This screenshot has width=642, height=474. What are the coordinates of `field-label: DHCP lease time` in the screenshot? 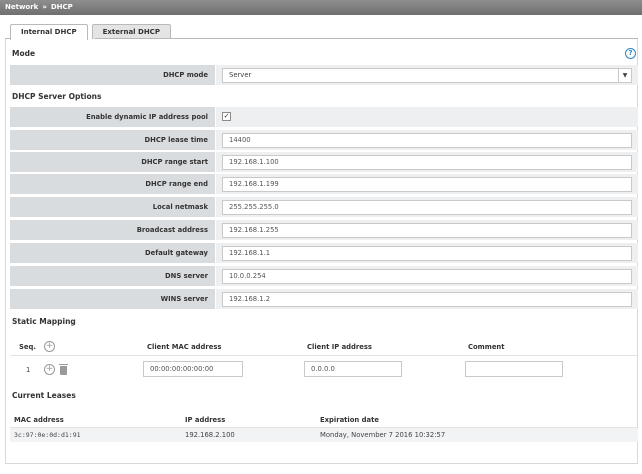 It's located at (112, 140).